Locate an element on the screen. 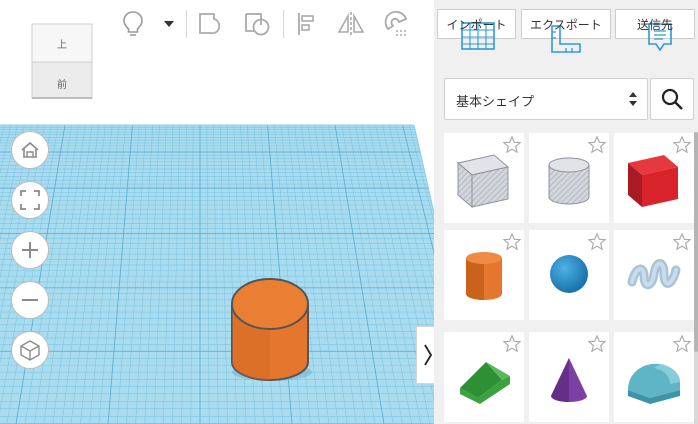 The width and height of the screenshot is (698, 424). fit-view-button is located at coordinates (30, 200).